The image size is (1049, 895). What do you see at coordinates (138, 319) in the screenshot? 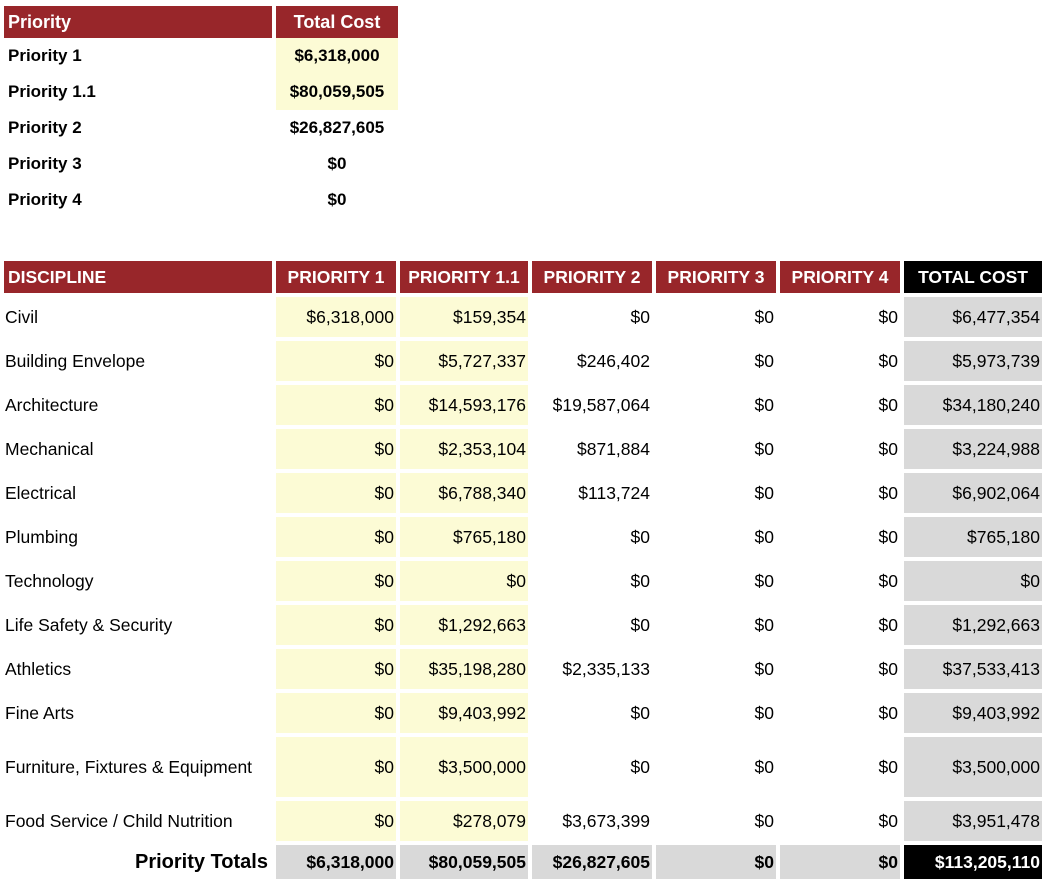
I see `discipline-name: Civil` at bounding box center [138, 319].